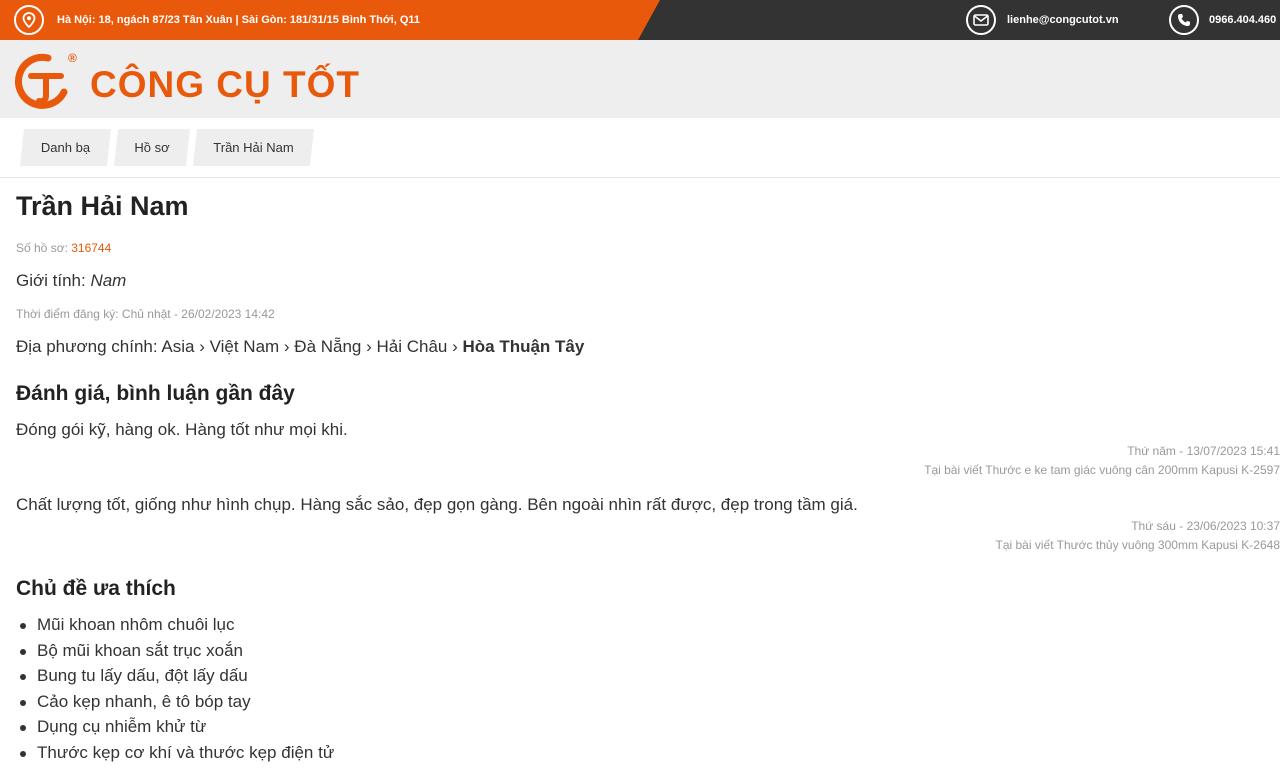 Image resolution: width=1280 pixels, height=768 pixels. Describe the element at coordinates (91, 248) in the screenshot. I see `profile-number-value: 316744` at that location.